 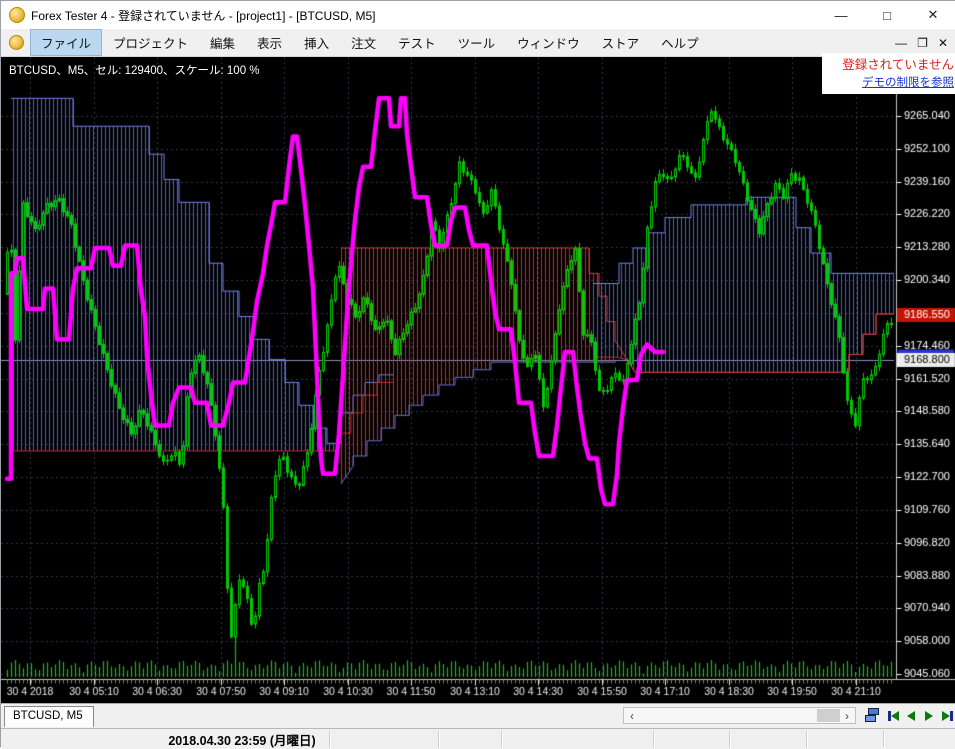 What do you see at coordinates (920, 716) in the screenshot?
I see `chart-nav-buttons` at bounding box center [920, 716].